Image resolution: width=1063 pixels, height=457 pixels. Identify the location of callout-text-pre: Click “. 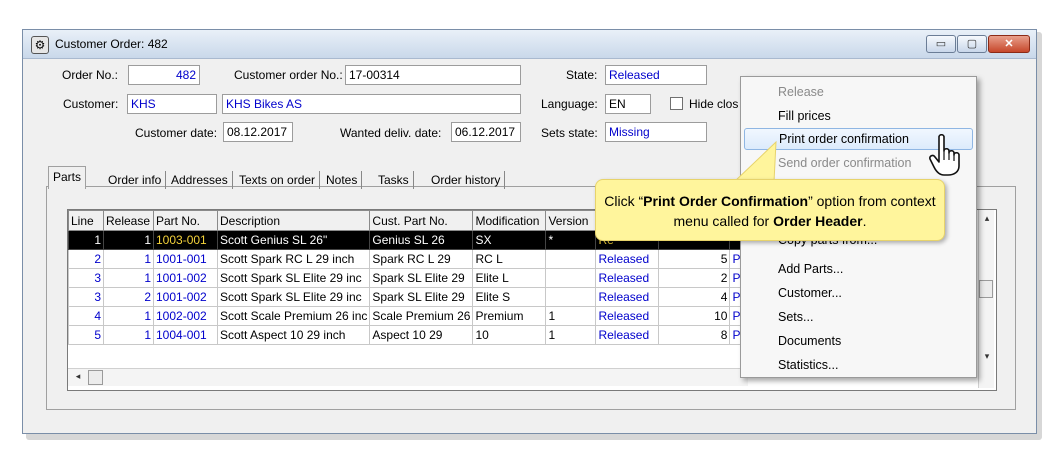
(624, 201).